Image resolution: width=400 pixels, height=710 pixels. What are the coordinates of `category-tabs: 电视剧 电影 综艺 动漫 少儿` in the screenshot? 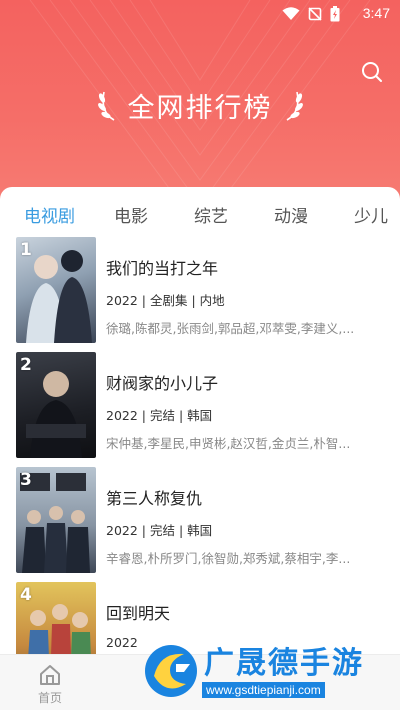 It's located at (200, 213).